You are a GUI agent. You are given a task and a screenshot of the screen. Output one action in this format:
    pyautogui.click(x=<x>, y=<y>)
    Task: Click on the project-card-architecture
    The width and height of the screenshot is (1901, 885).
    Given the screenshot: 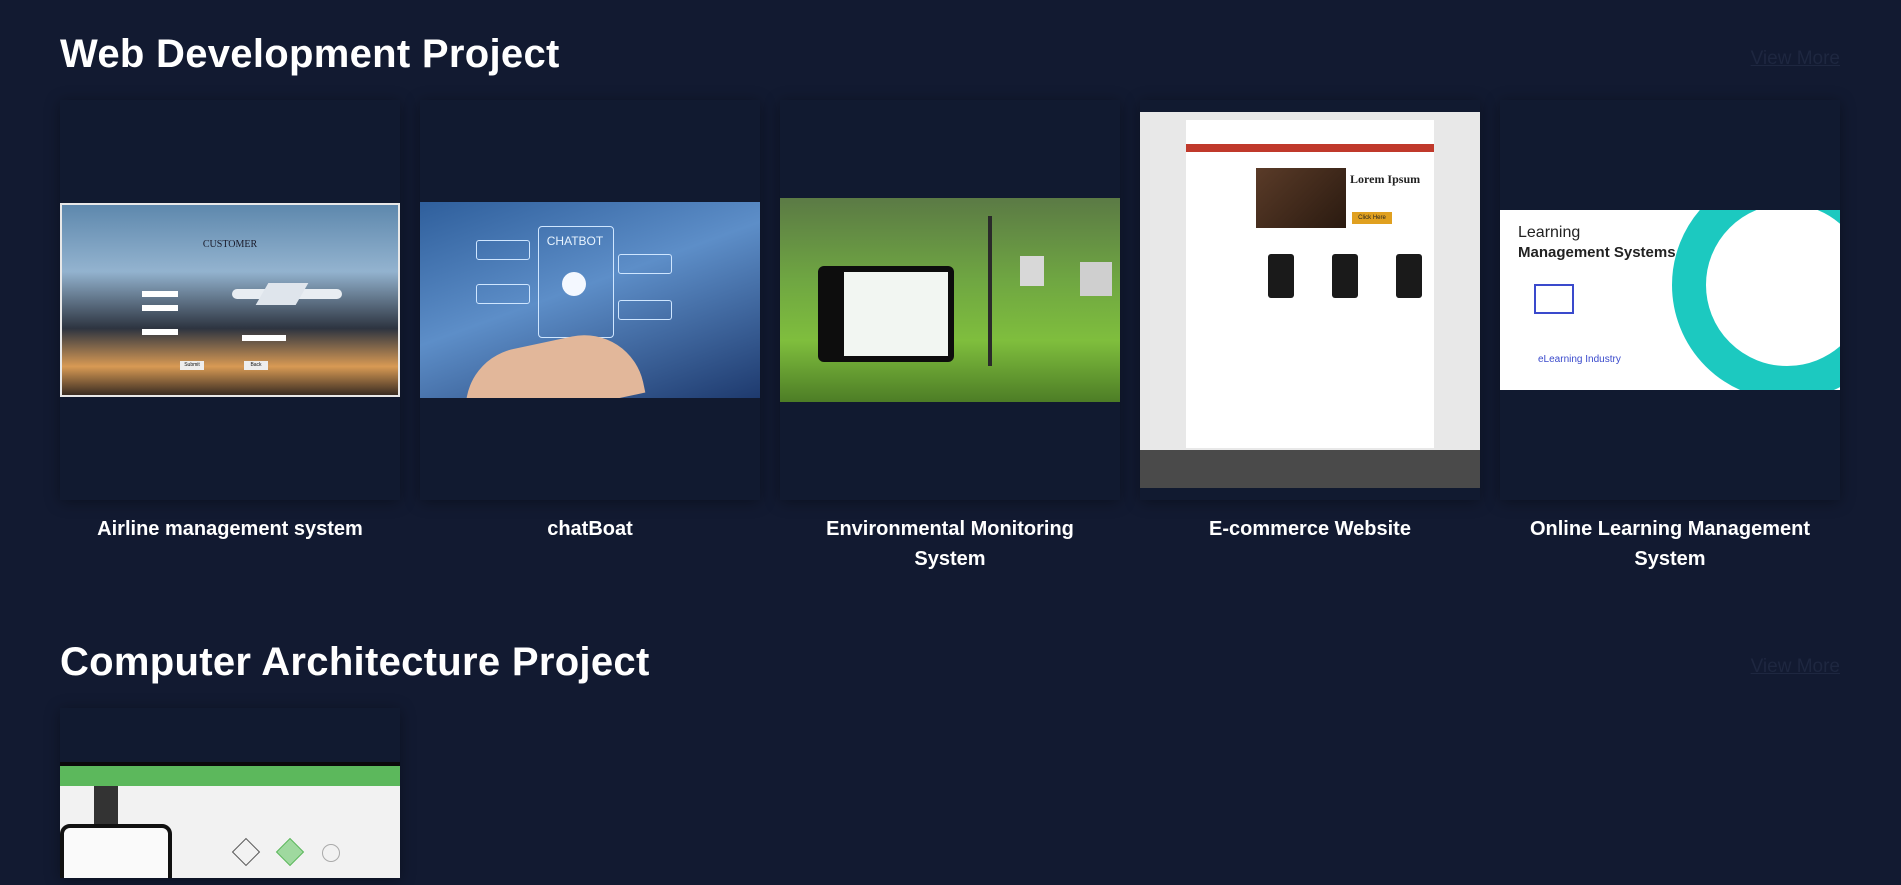 What is the action you would take?
    pyautogui.click(x=230, y=793)
    